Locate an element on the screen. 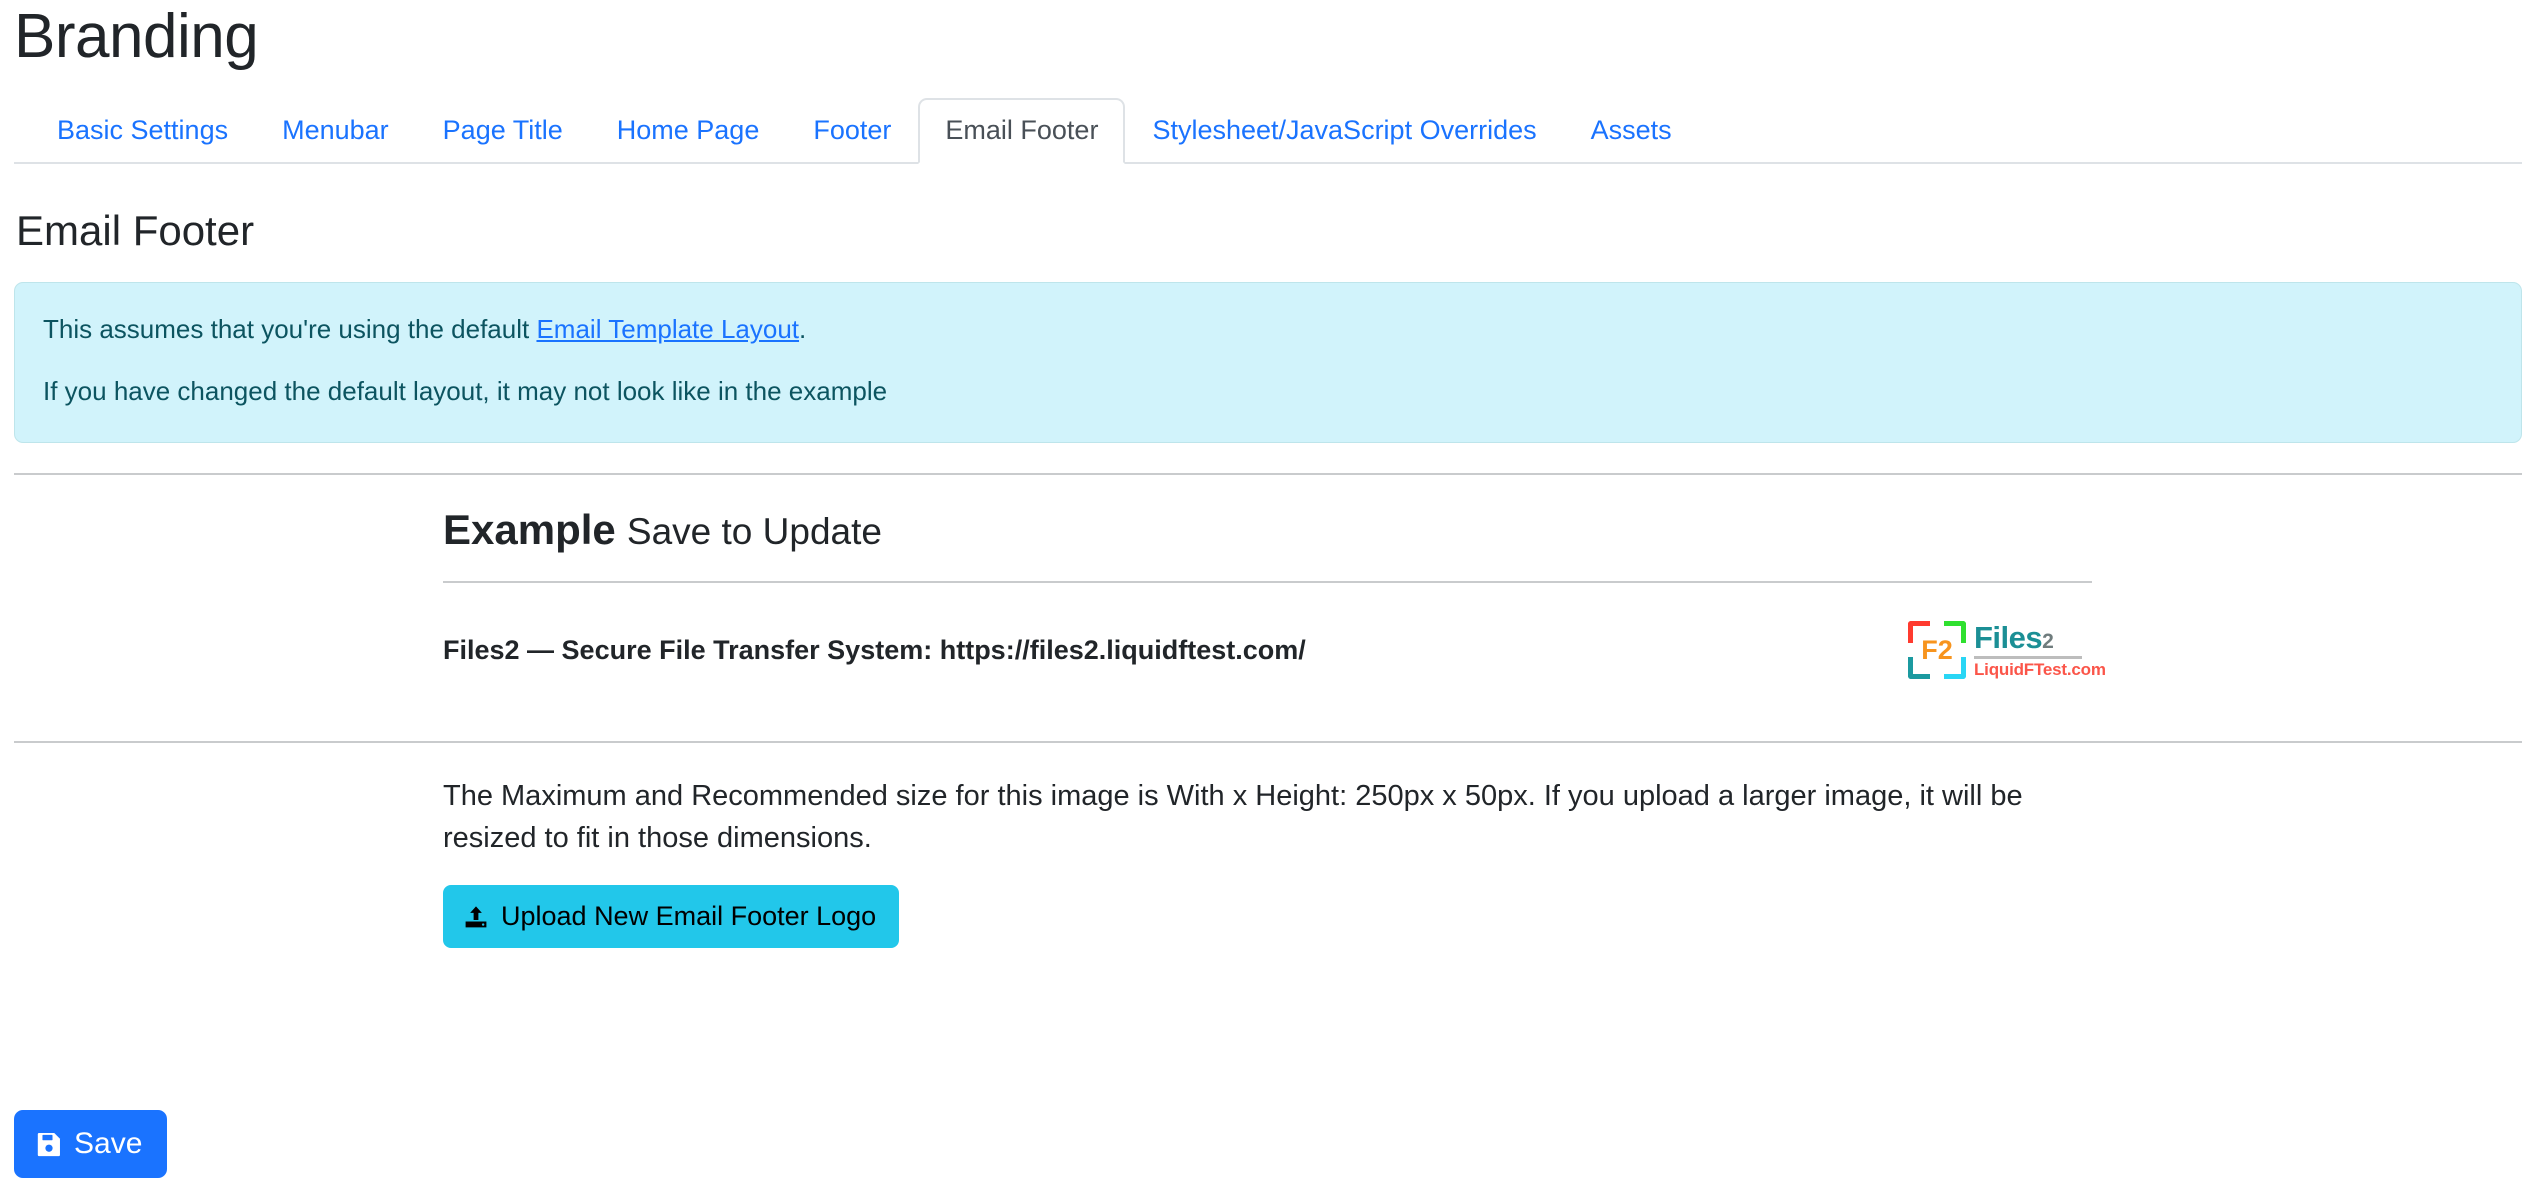 The image size is (2536, 1202). example-heading-strong: Example is located at coordinates (529, 529).